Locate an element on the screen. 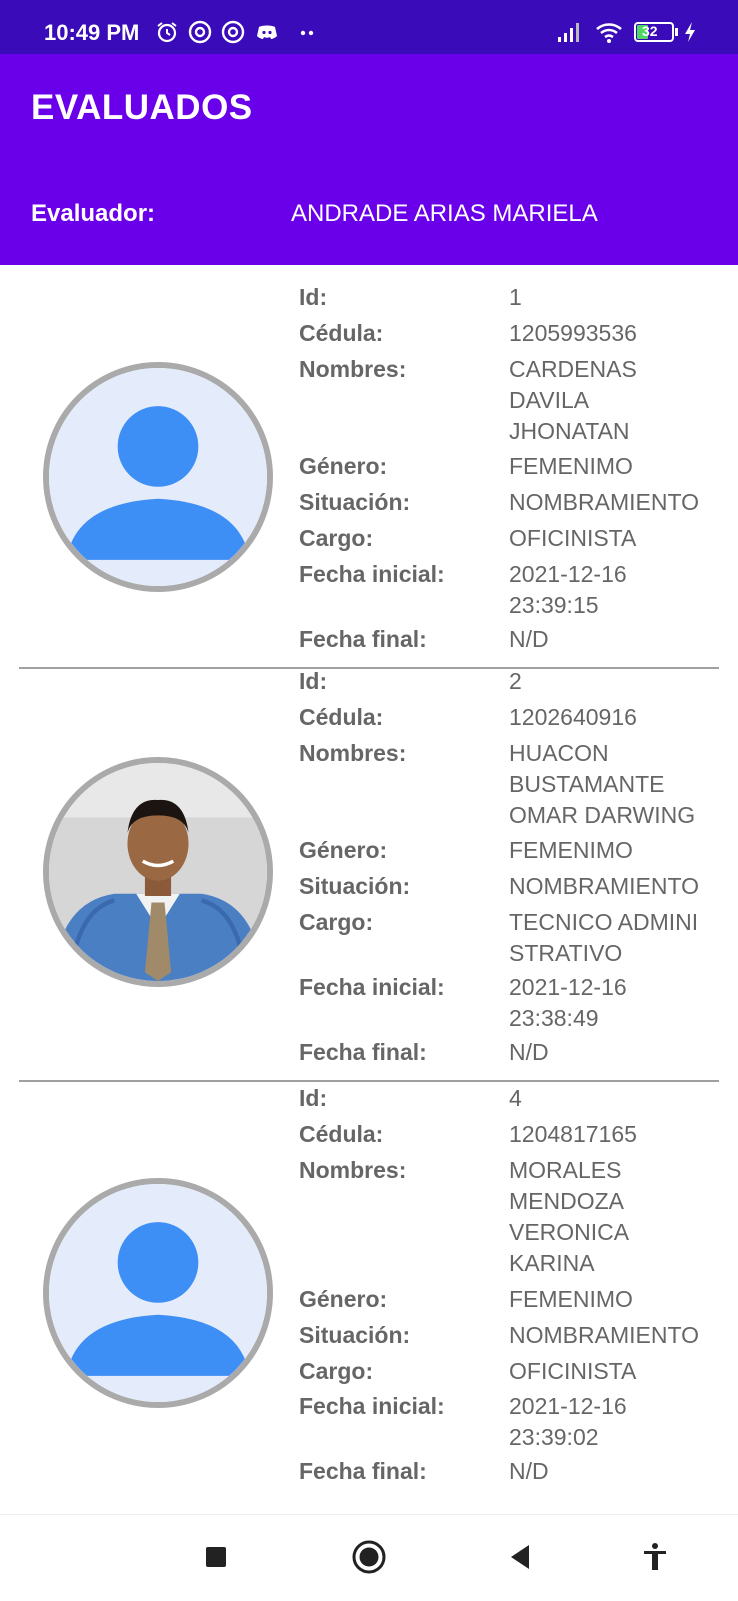 This screenshot has height=1601, width=738. field-value: 2021-12-16 23:39:15 is located at coordinates (568, 589).